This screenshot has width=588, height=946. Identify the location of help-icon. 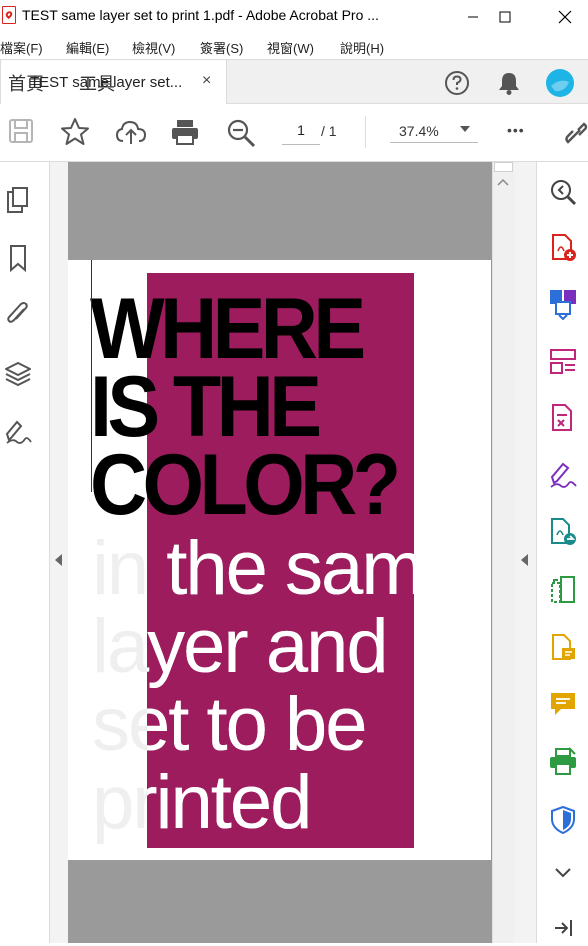
(457, 83).